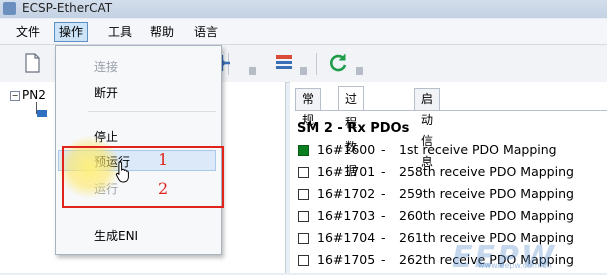 Image resolution: width=607 pixels, height=275 pixels. I want to click on collapse-icon: −, so click(15, 95).